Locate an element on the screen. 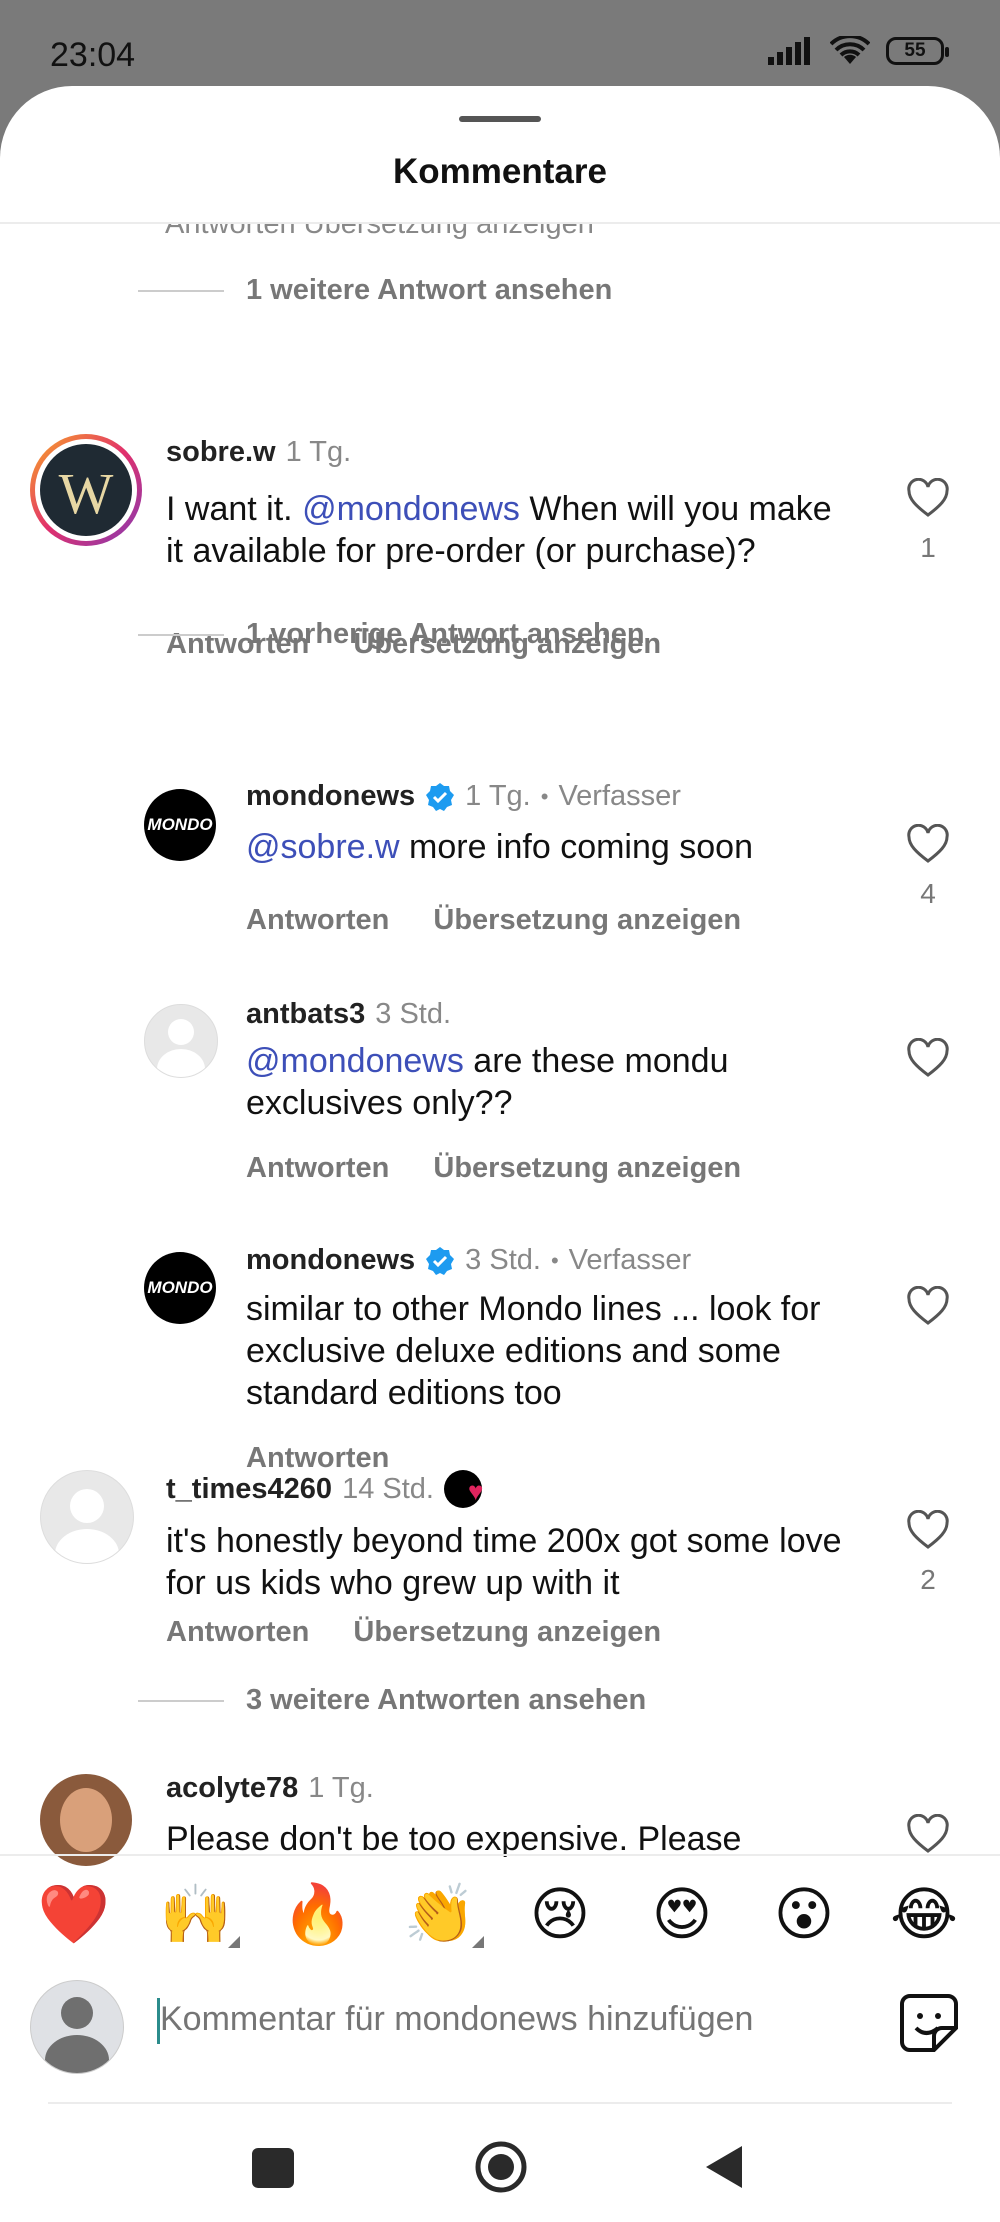 This screenshot has height=2222, width=1000. emoji-cry-button: 😢 is located at coordinates (560, 1915).